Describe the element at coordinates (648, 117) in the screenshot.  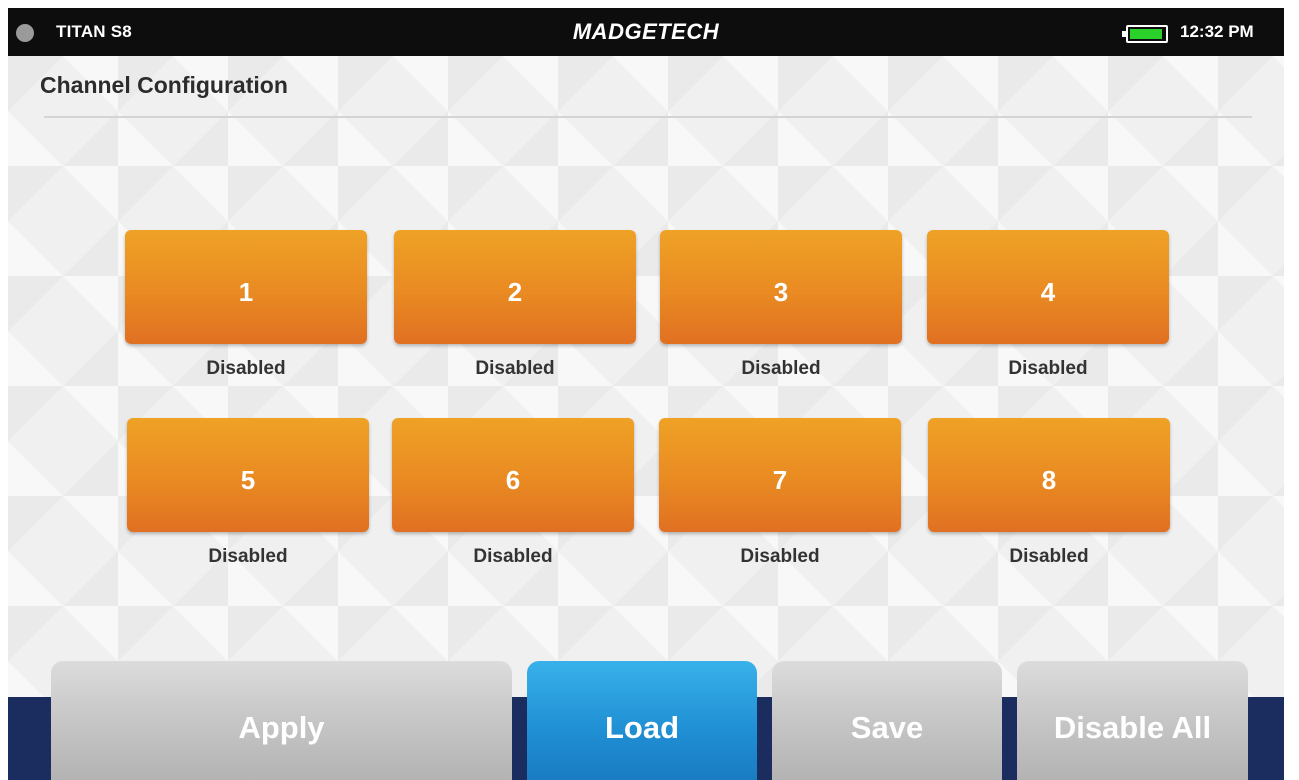
I see `title-divider` at that location.